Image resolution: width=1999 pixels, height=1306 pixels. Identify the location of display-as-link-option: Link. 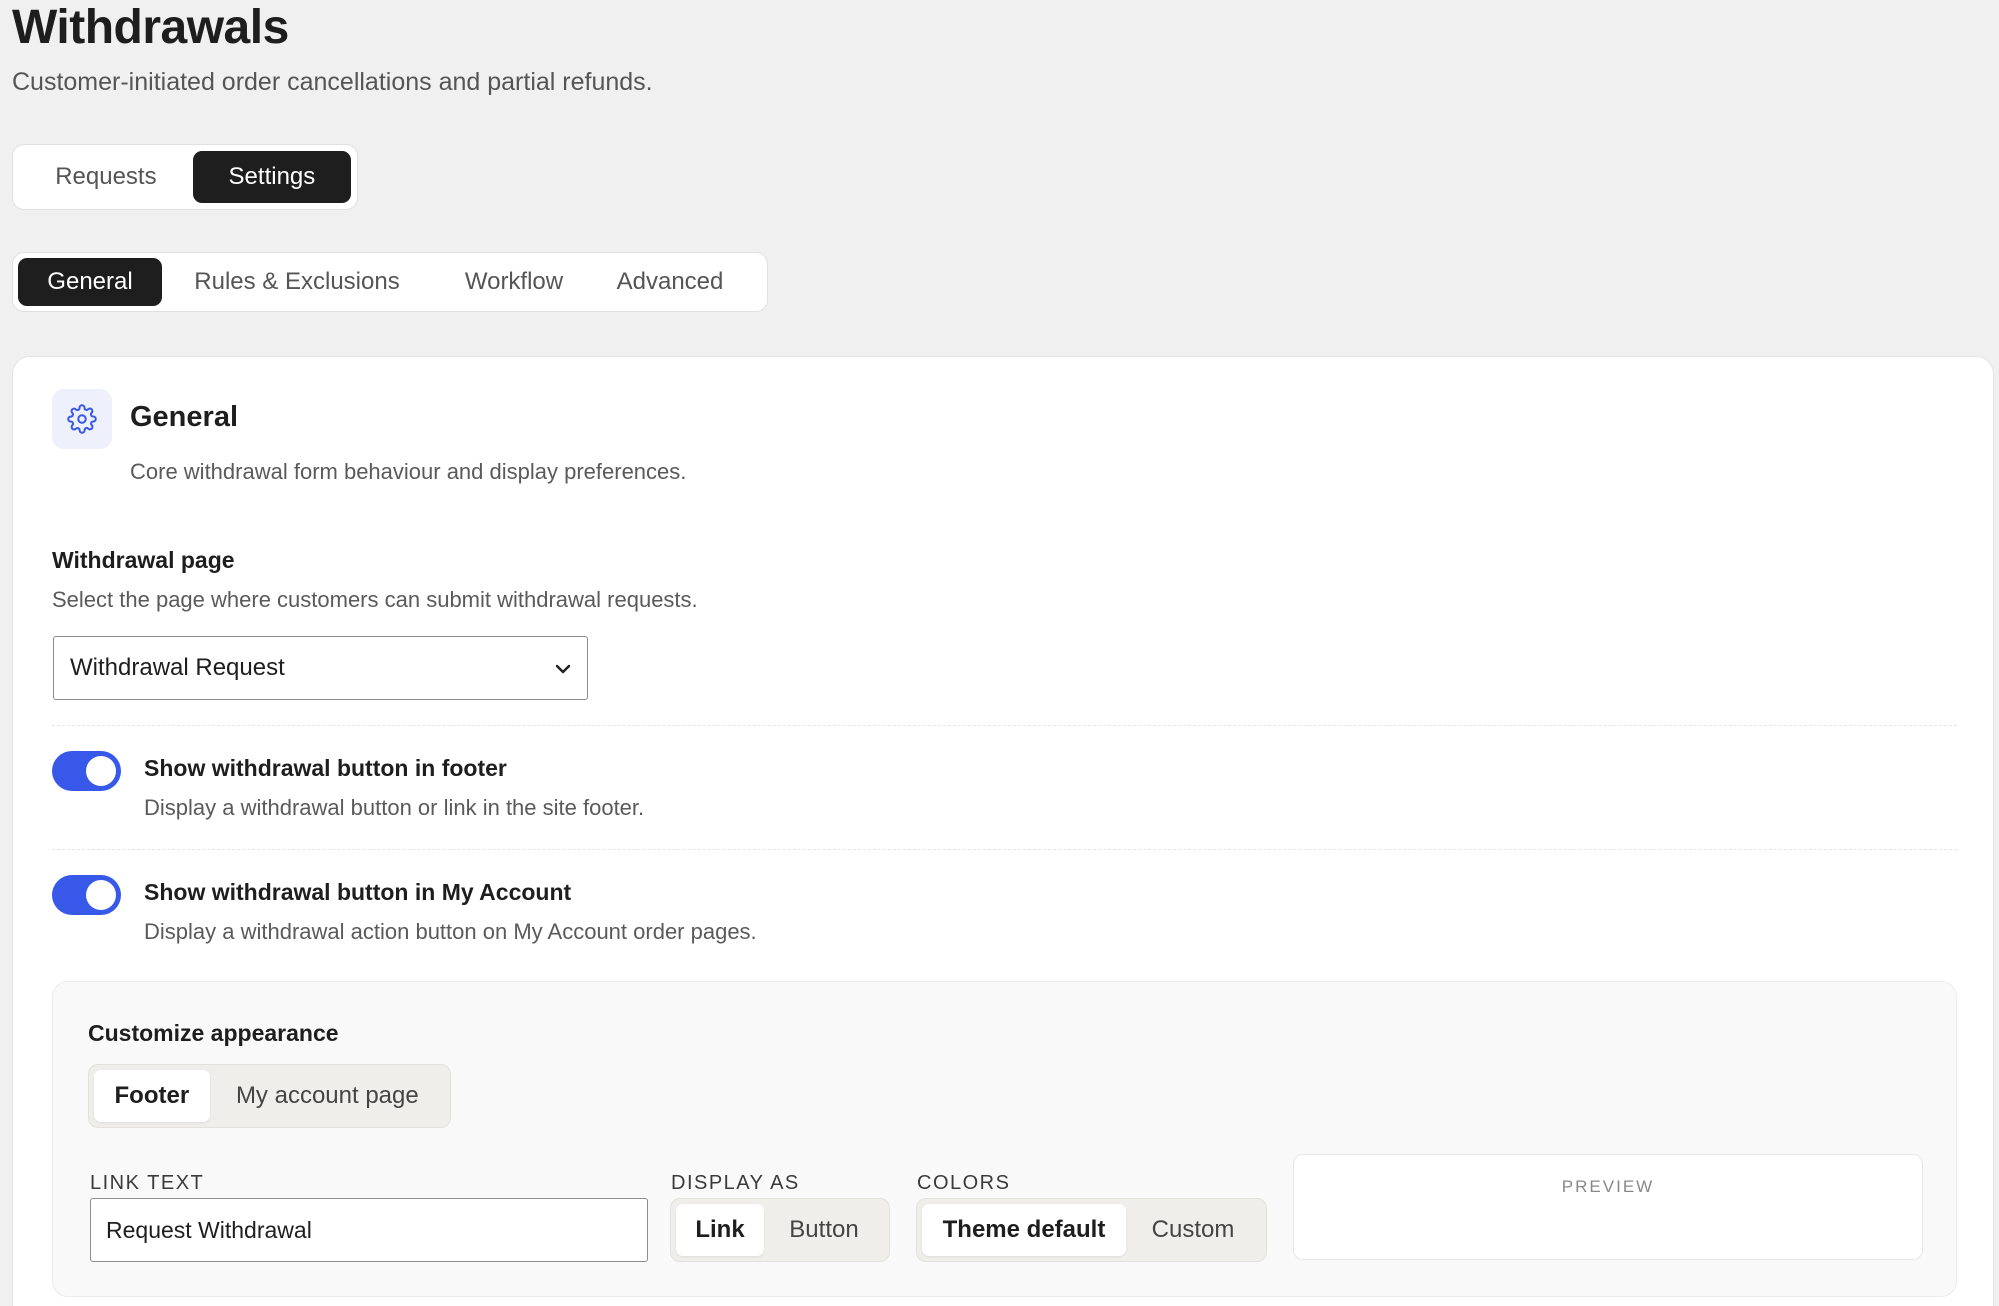
(720, 1230).